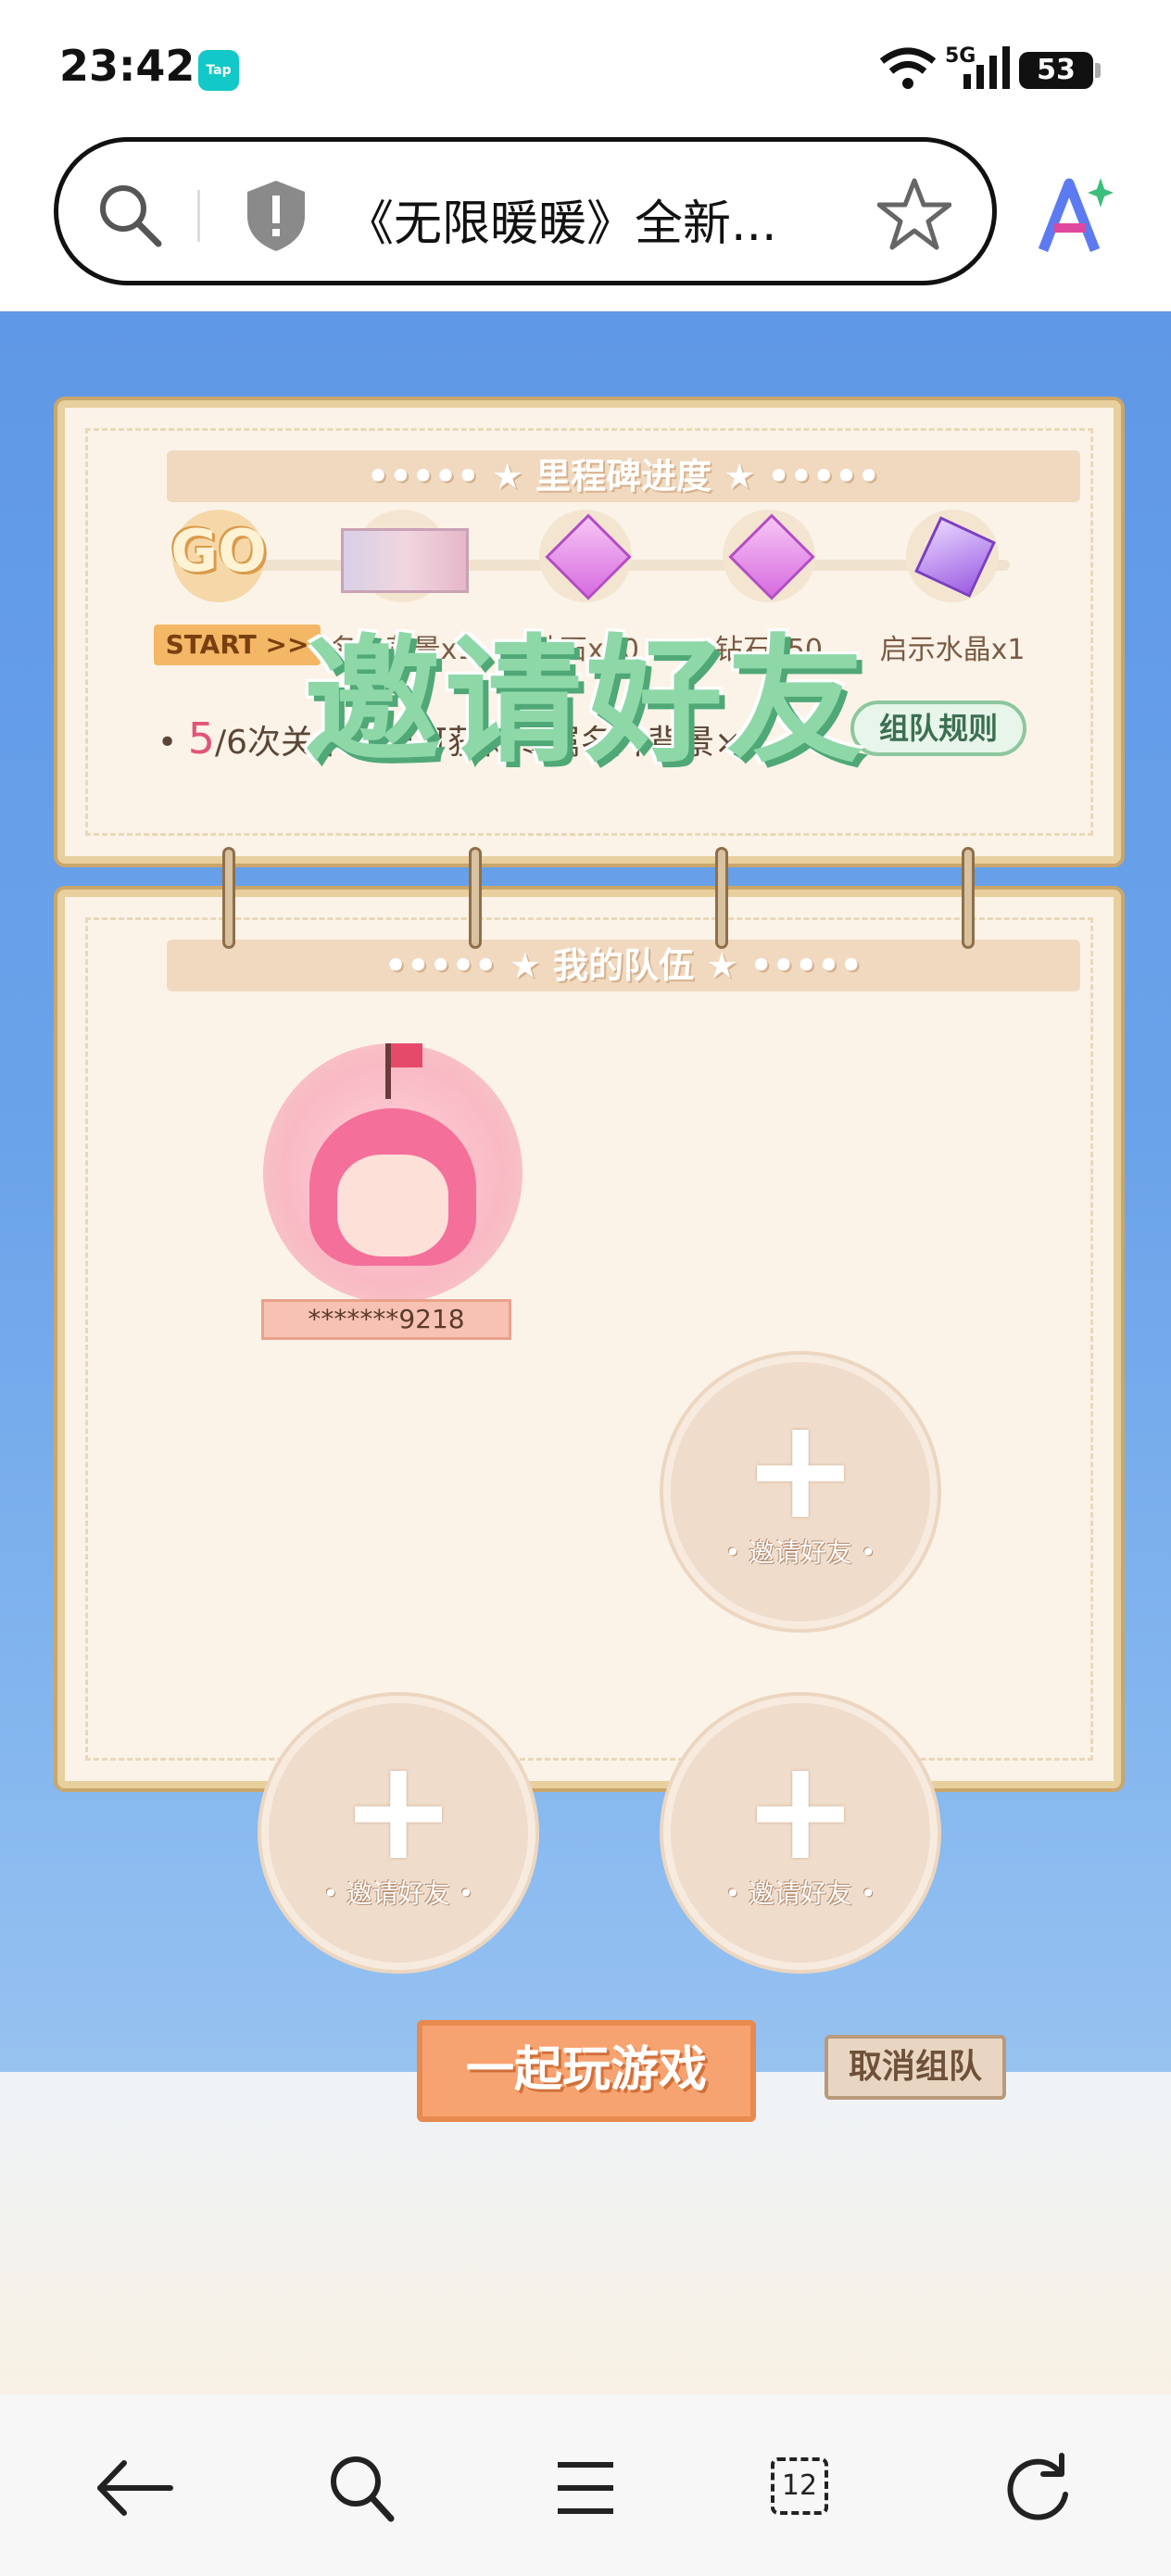 This screenshot has width=1171, height=2576. Describe the element at coordinates (127, 66) in the screenshot. I see `clock: 23:42` at that location.